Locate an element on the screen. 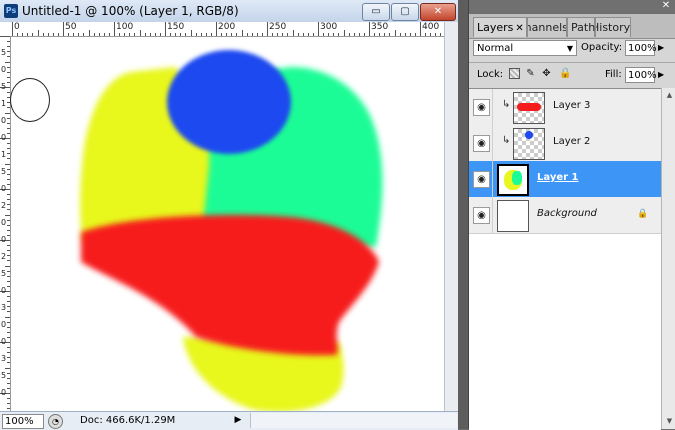 The height and width of the screenshot is (430, 675). status-info-icon: ◔ is located at coordinates (55, 421).